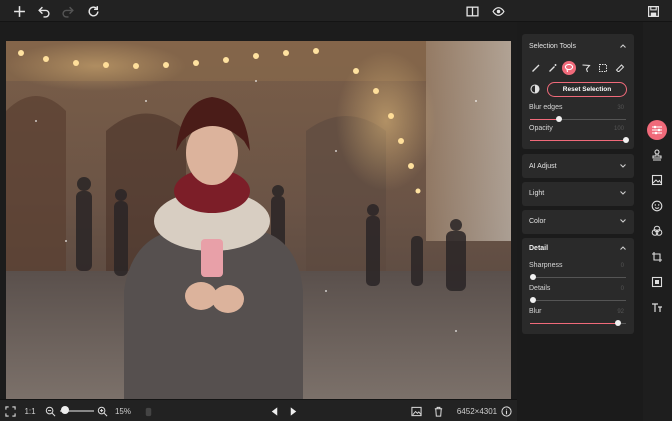  What do you see at coordinates (578, 119) in the screenshot?
I see `blur-edges-slider` at bounding box center [578, 119].